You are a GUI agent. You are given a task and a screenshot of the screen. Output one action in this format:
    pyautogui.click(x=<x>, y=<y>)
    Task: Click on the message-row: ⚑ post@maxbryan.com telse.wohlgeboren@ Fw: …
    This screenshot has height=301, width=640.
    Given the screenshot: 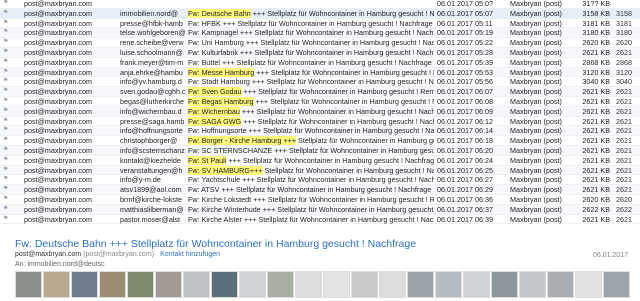 What is the action you would take?
    pyautogui.click(x=320, y=33)
    